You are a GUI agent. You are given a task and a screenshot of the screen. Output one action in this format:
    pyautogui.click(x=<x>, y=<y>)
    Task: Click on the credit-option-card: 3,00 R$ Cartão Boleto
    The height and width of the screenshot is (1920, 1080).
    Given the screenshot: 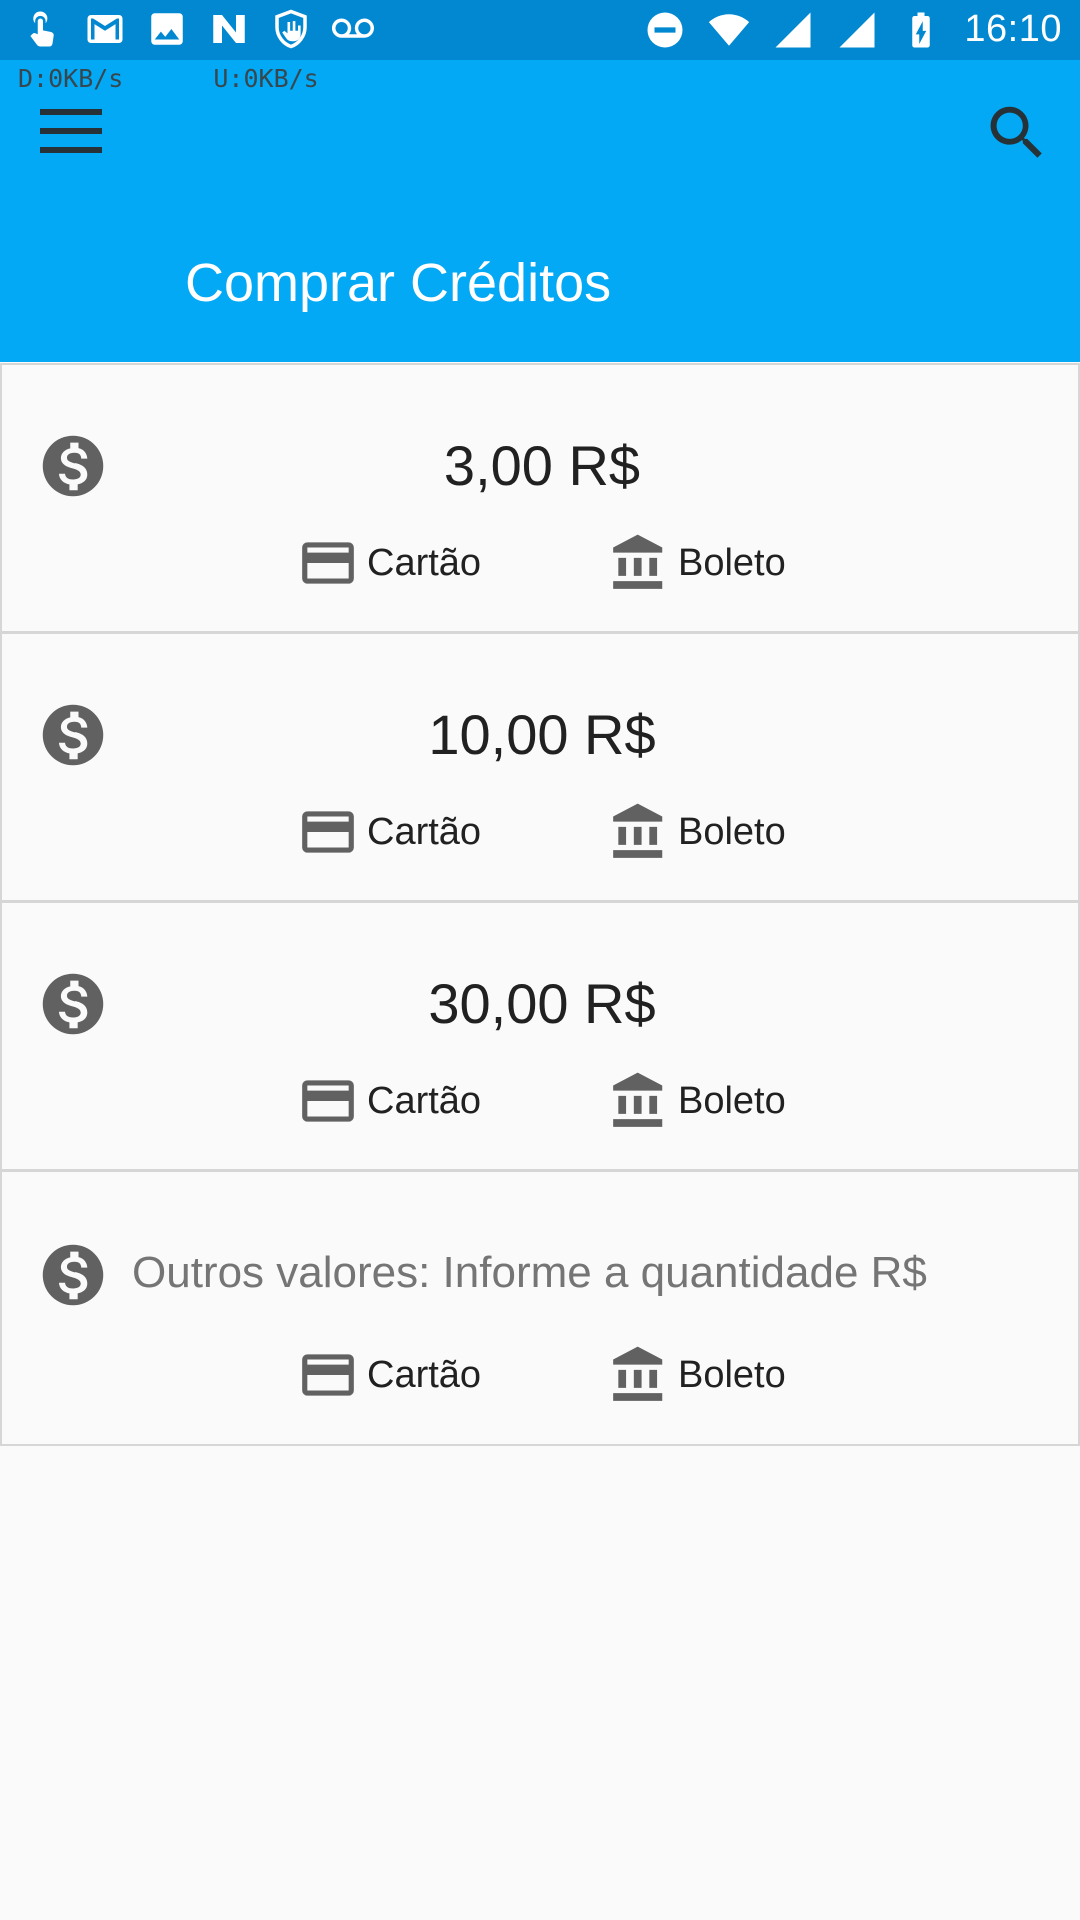 What is the action you would take?
    pyautogui.click(x=540, y=498)
    